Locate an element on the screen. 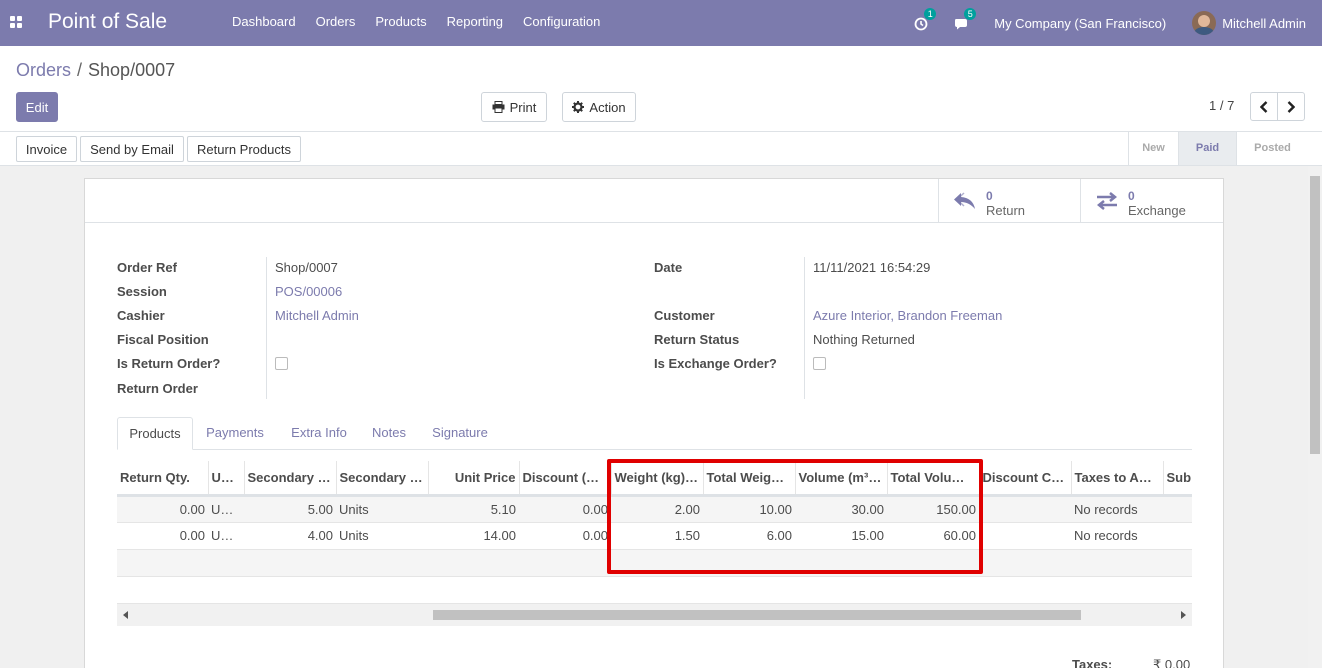 The height and width of the screenshot is (668, 1322). column-header: Unit Price is located at coordinates (474, 479).